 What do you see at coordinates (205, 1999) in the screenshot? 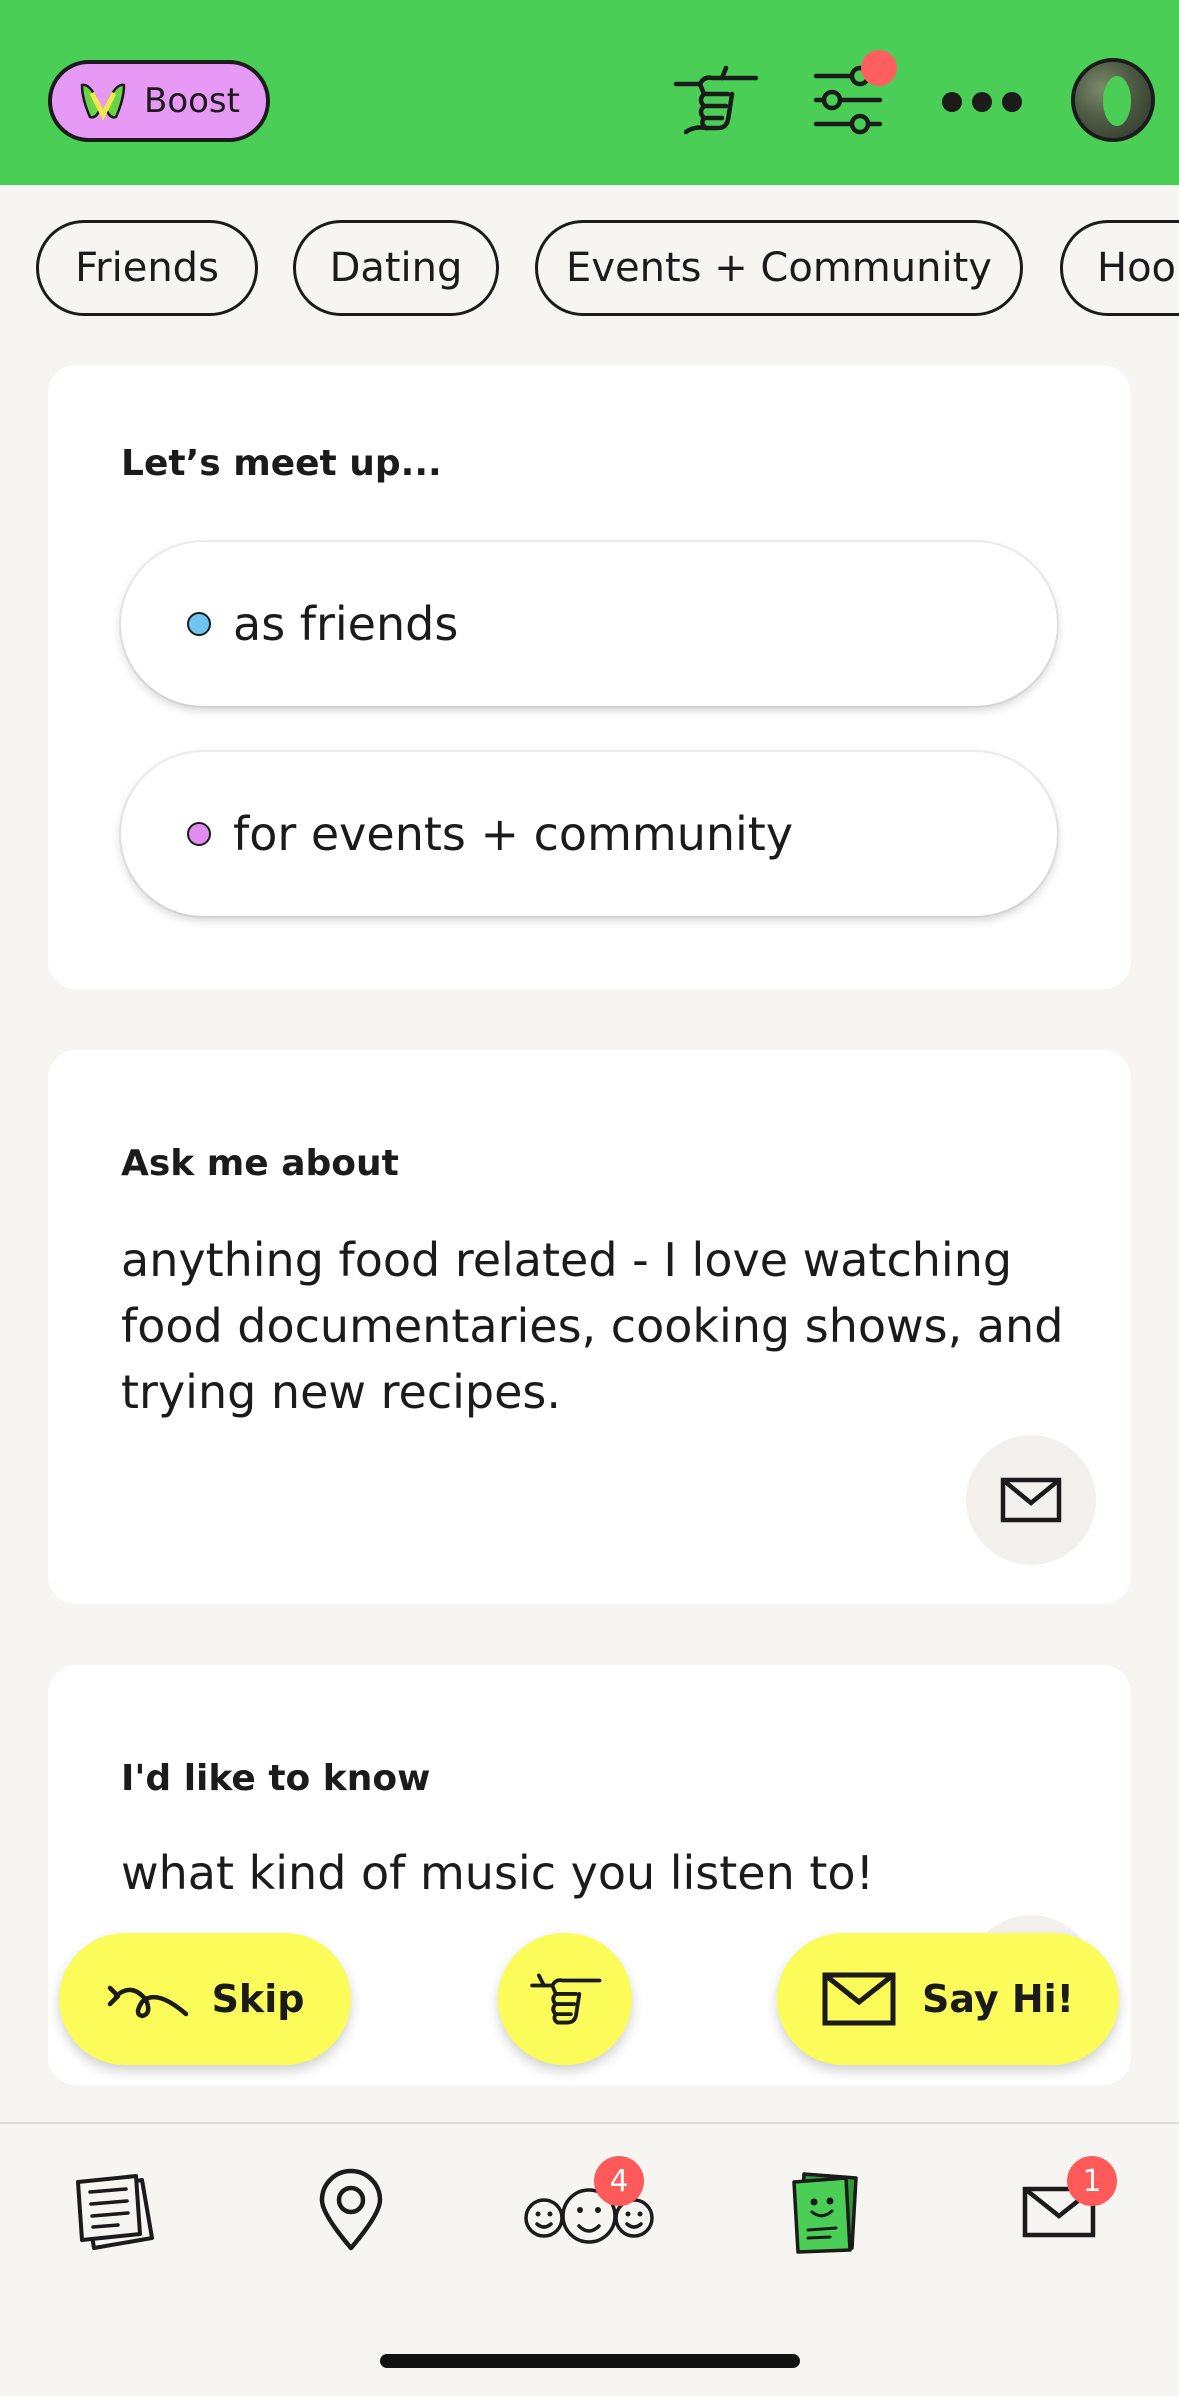
I see `skip-button: Skip` at bounding box center [205, 1999].